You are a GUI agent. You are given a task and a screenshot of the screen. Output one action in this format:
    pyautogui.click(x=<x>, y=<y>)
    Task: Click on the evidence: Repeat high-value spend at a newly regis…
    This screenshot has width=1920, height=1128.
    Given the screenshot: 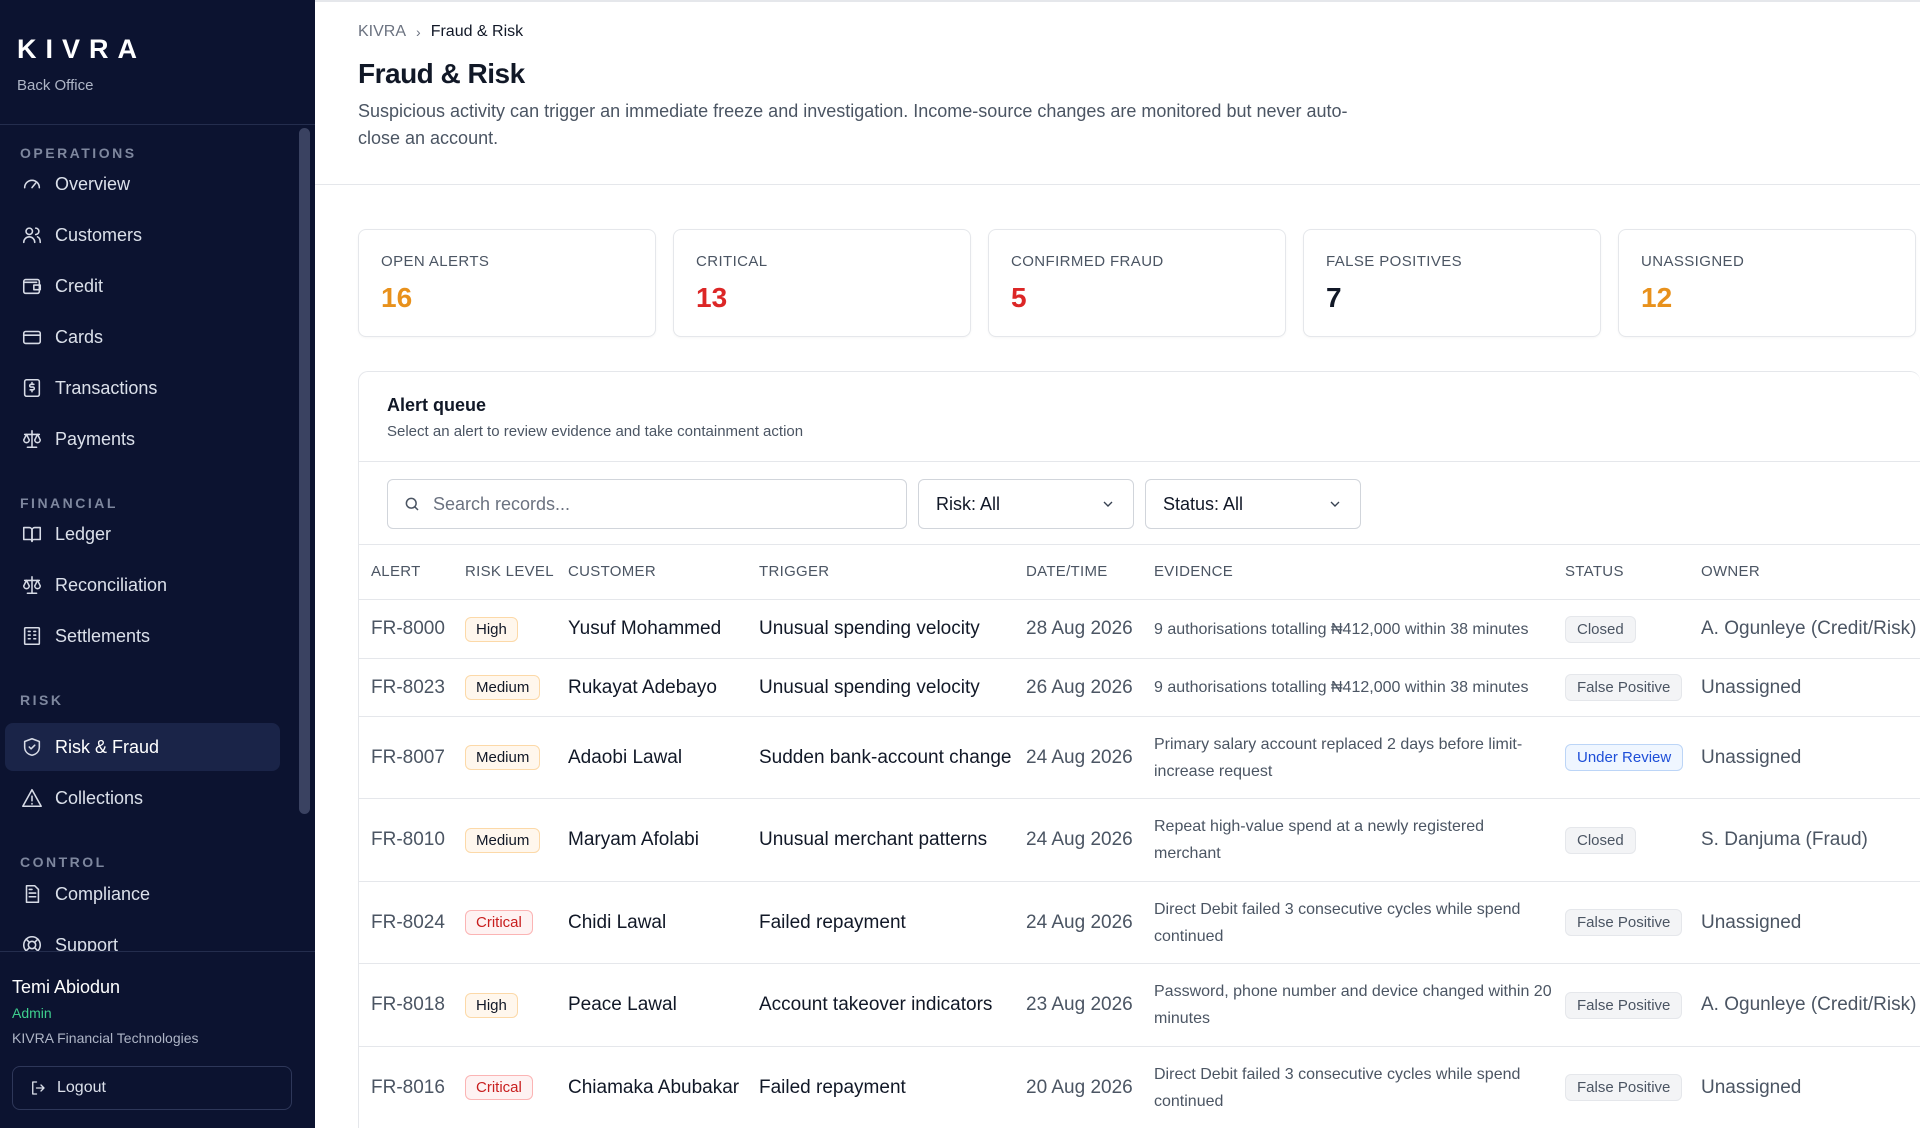 What is the action you would take?
    pyautogui.click(x=1319, y=840)
    